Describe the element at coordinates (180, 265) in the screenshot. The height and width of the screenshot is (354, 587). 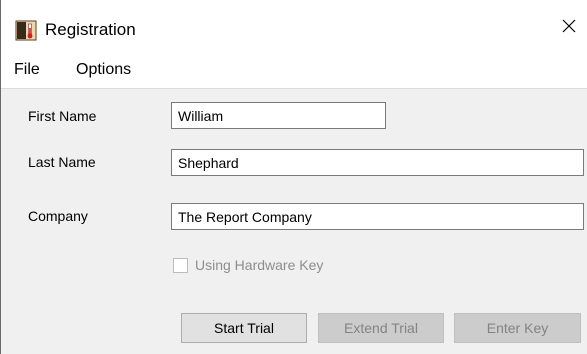
I see `hardware-key-checkbox` at that location.